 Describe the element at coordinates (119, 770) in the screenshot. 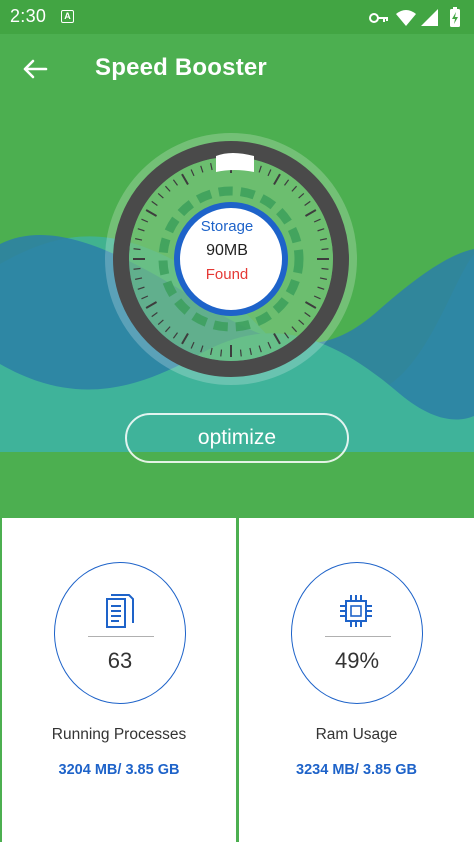

I see `processes-memory: 3204 MB/ 3.85 GB` at that location.